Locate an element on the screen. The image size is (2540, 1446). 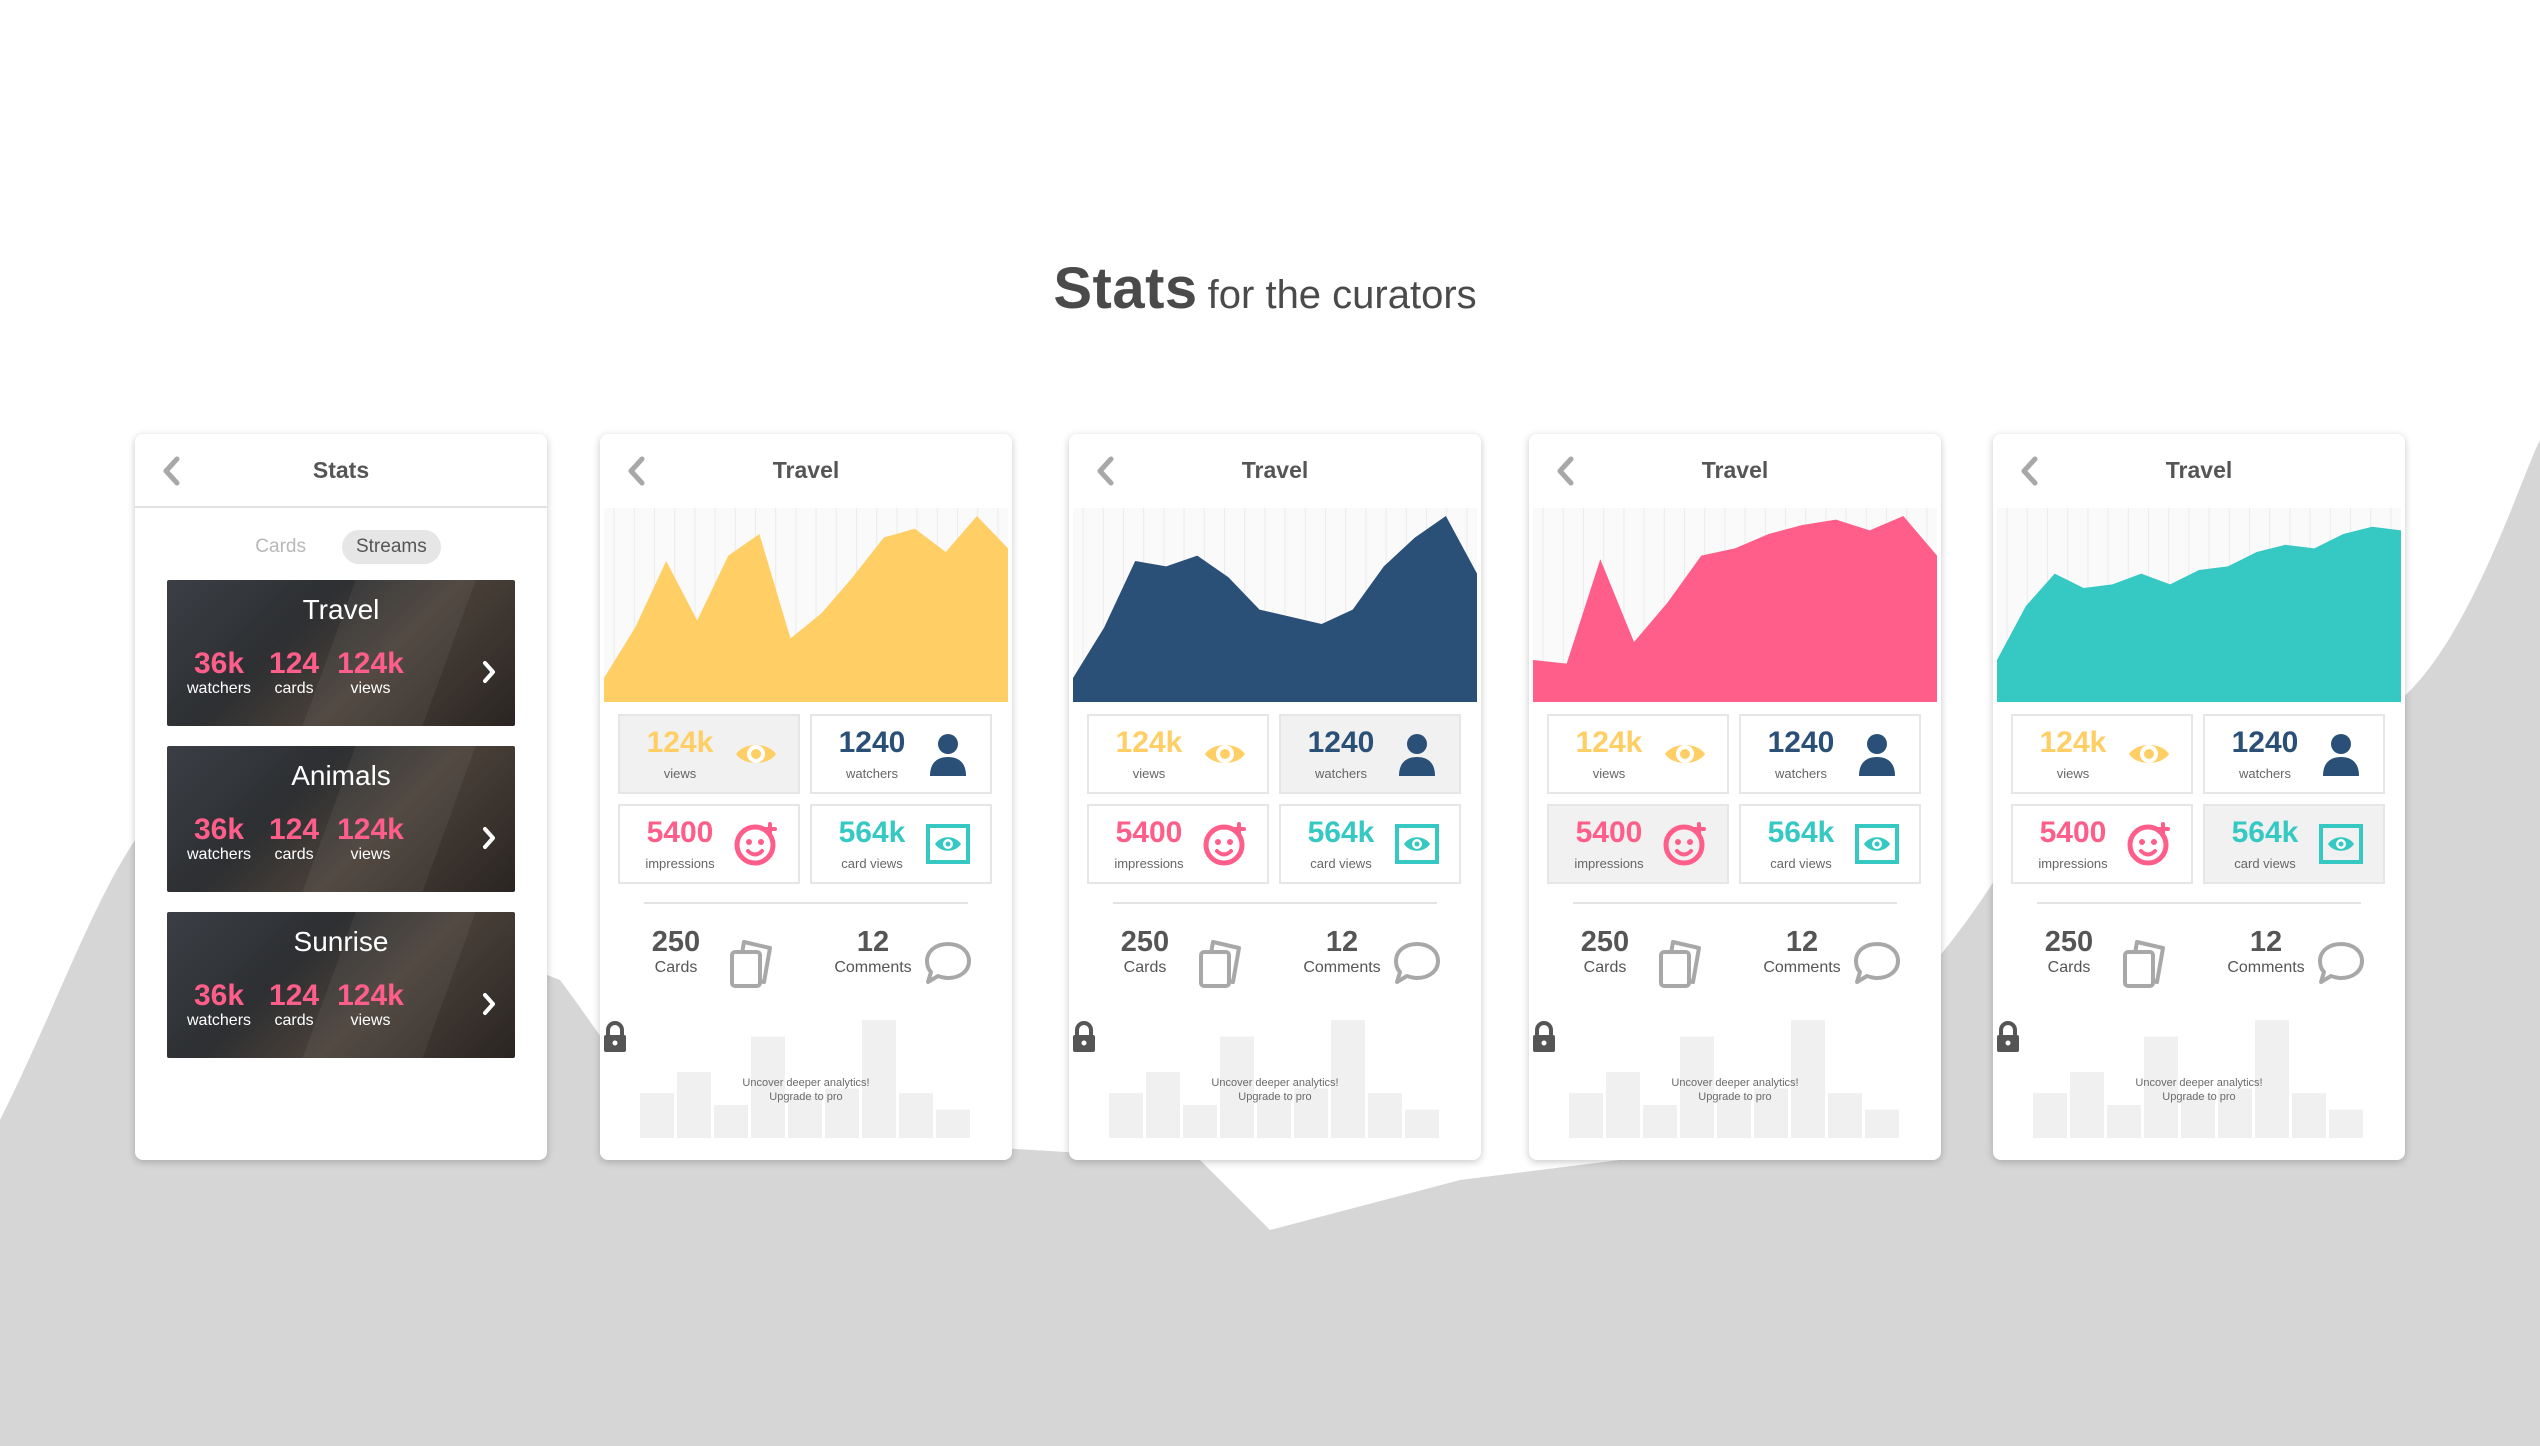
tile-views-value: 124k is located at coordinates (1609, 742).